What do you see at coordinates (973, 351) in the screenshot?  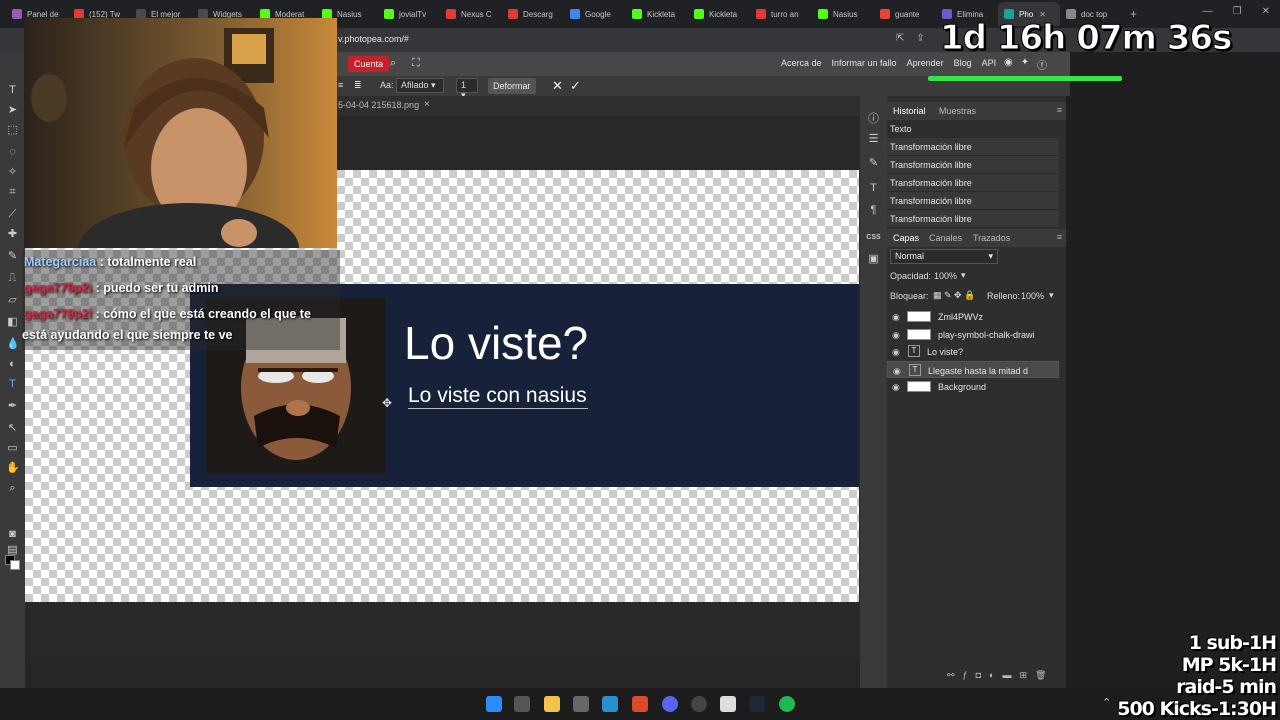 I see `layer-row: ◉ T Lo viste?` at bounding box center [973, 351].